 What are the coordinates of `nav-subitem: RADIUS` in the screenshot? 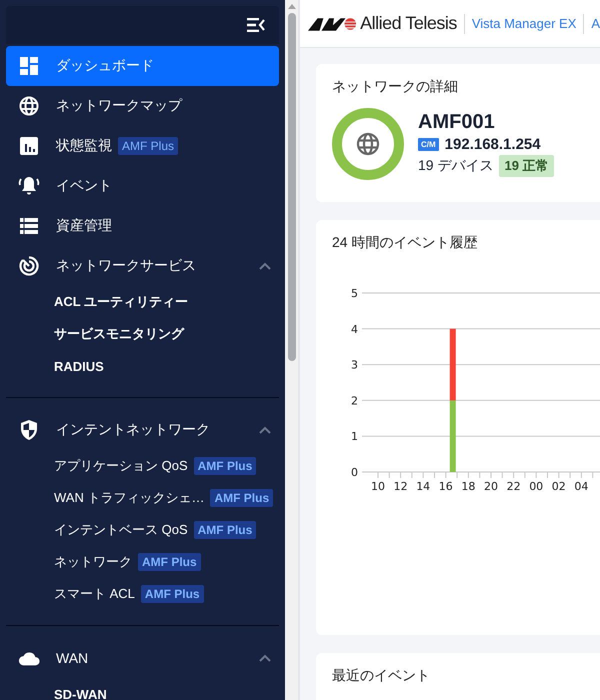 It's located at (142, 366).